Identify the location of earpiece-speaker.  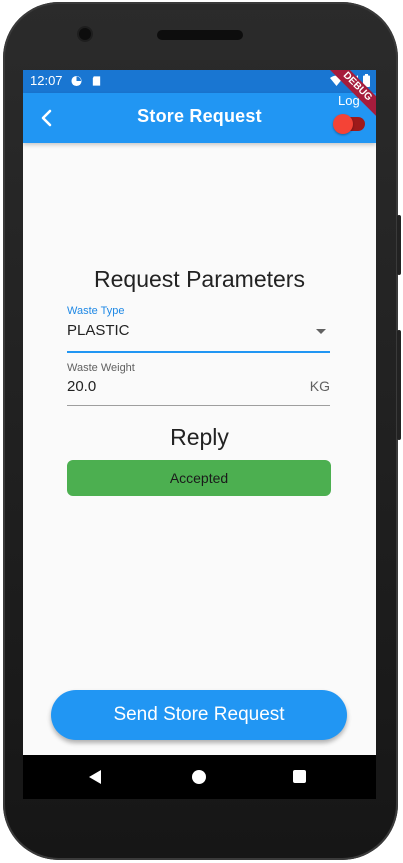
(200, 35).